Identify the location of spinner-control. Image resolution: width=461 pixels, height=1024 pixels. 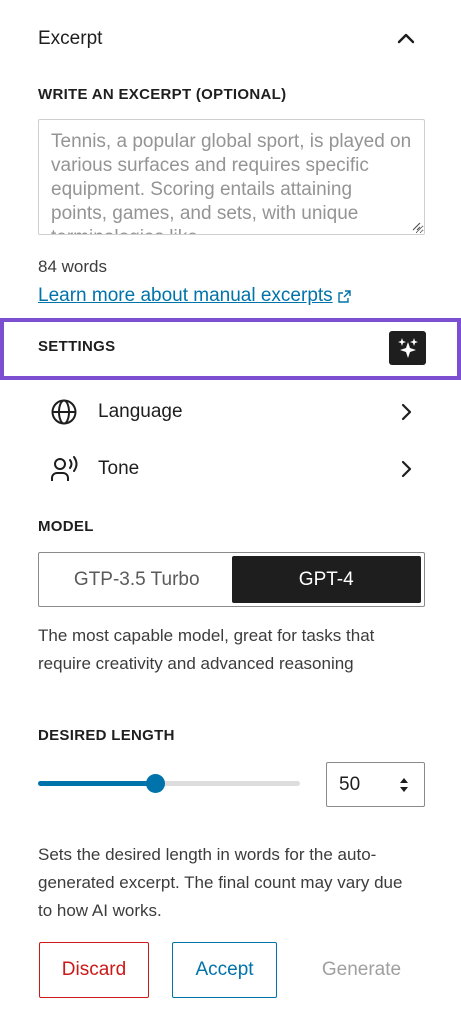
(404, 785).